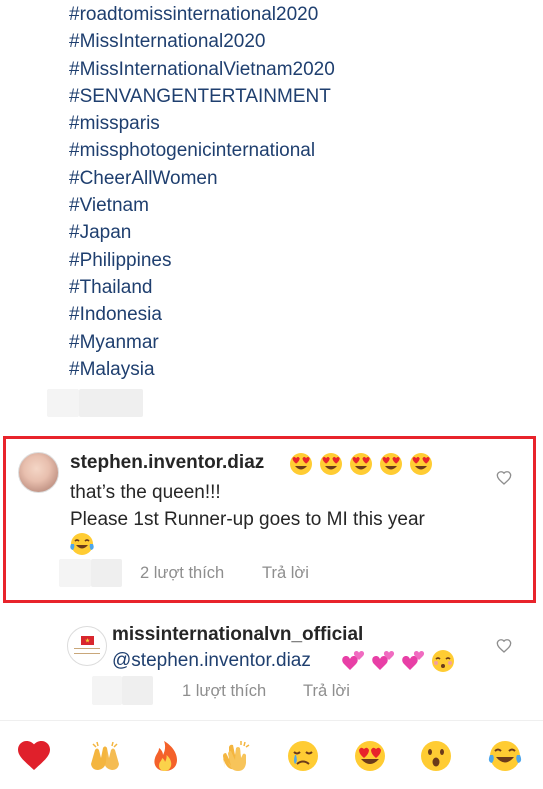 This screenshot has height=789, width=543. What do you see at coordinates (271, 754) in the screenshot?
I see `quick-reaction-bar` at bounding box center [271, 754].